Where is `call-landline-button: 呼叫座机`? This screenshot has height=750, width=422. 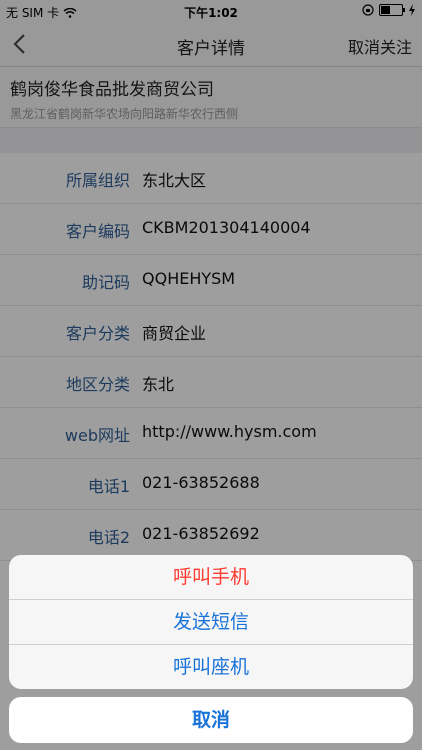
call-landline-button: 呼叫座机 is located at coordinates (211, 667).